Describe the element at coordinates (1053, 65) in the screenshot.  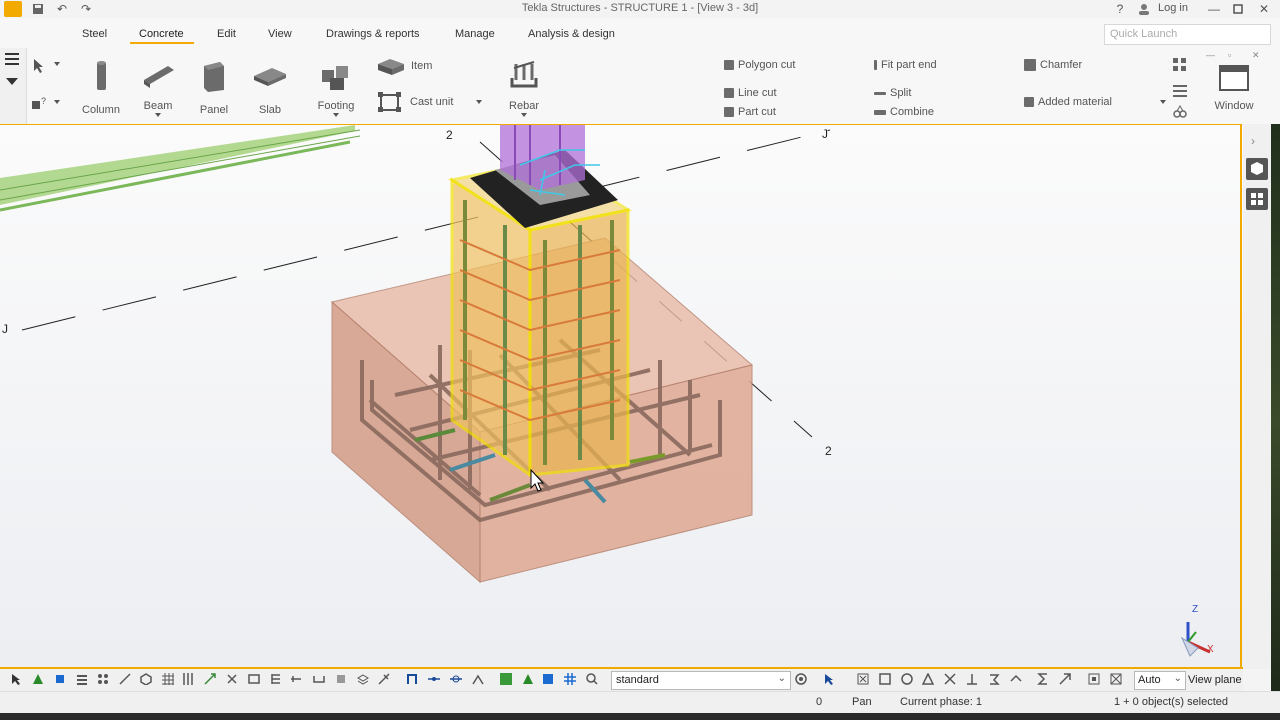
I see `chamfer-button: Chamfer` at that location.